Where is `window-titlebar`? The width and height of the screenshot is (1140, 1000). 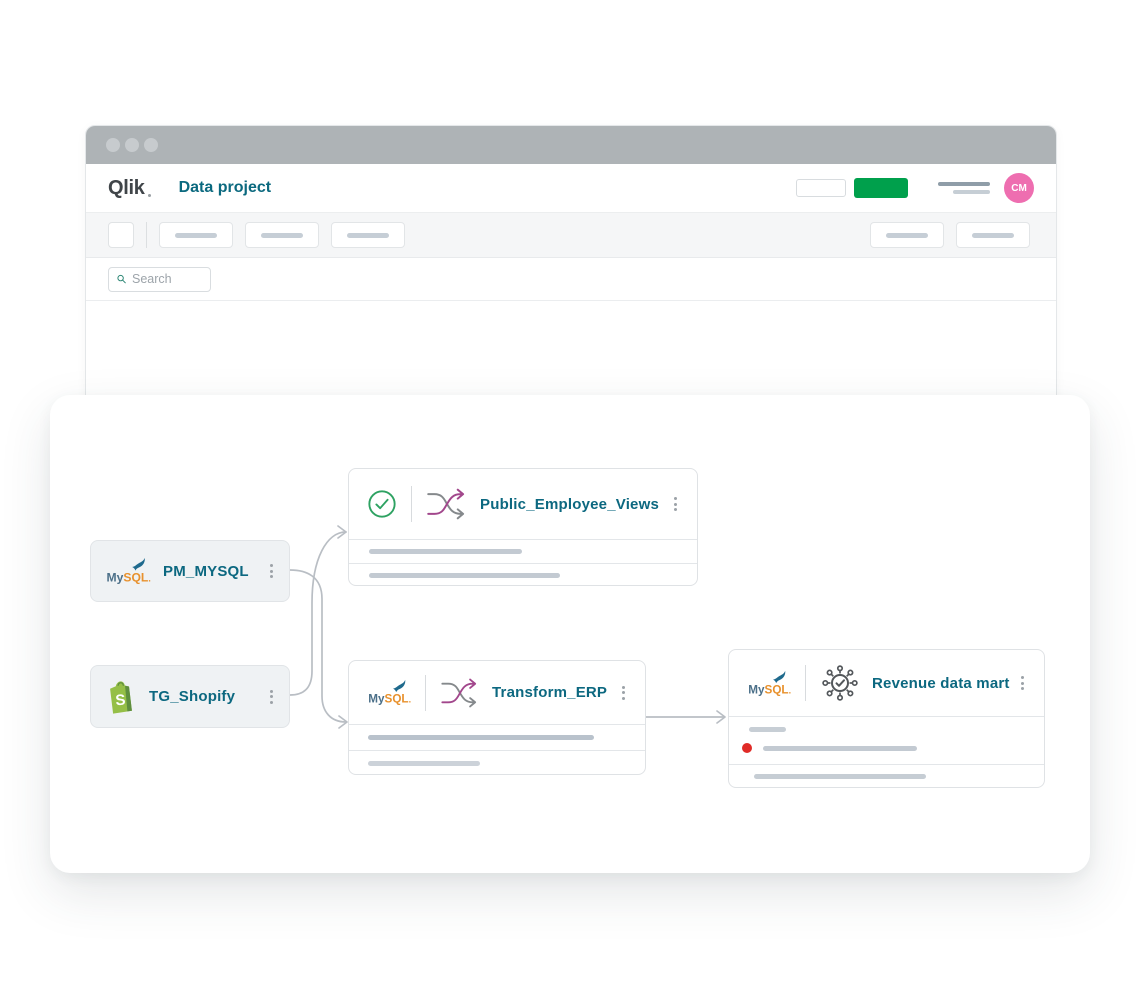
window-titlebar is located at coordinates (571, 145).